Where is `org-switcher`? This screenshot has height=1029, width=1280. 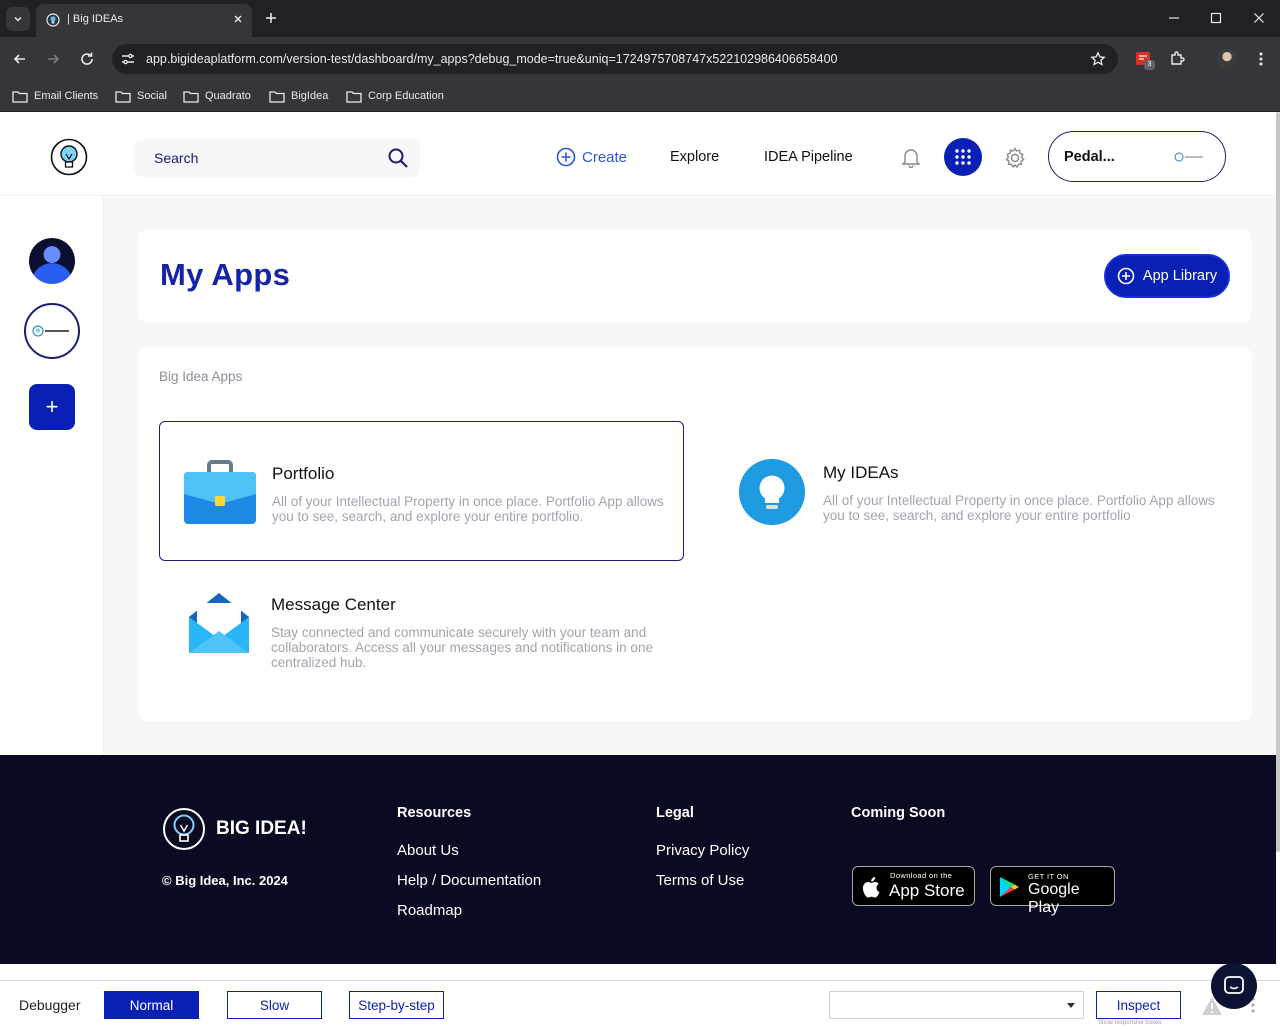
org-switcher is located at coordinates (52, 331).